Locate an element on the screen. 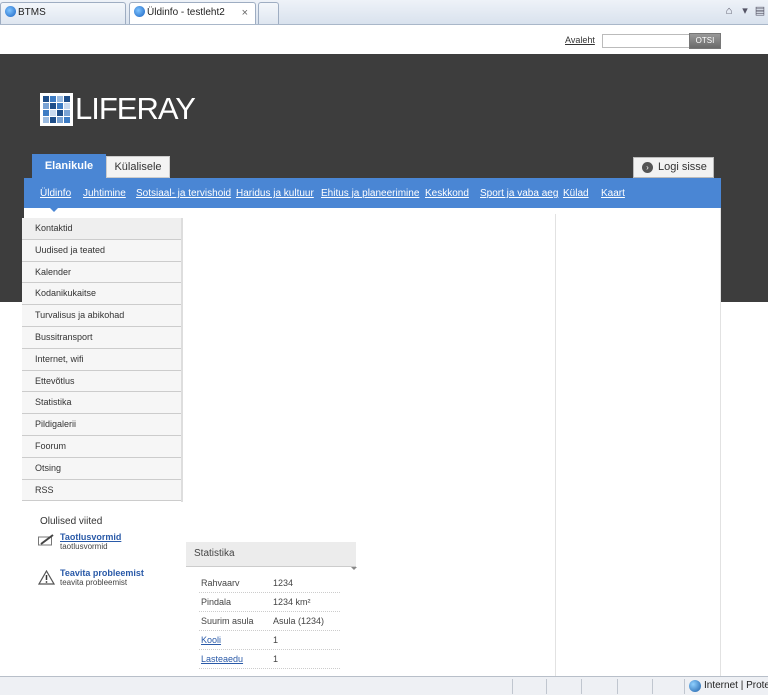 The height and width of the screenshot is (695, 768). side-menu-item: Kodanikukaitse is located at coordinates (102, 294).